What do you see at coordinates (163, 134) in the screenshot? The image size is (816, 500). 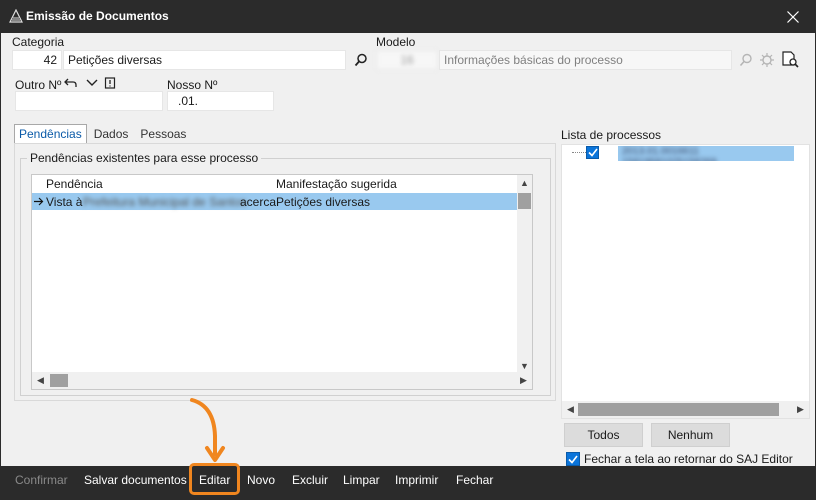 I see `tab-pessoas: Pessoas` at bounding box center [163, 134].